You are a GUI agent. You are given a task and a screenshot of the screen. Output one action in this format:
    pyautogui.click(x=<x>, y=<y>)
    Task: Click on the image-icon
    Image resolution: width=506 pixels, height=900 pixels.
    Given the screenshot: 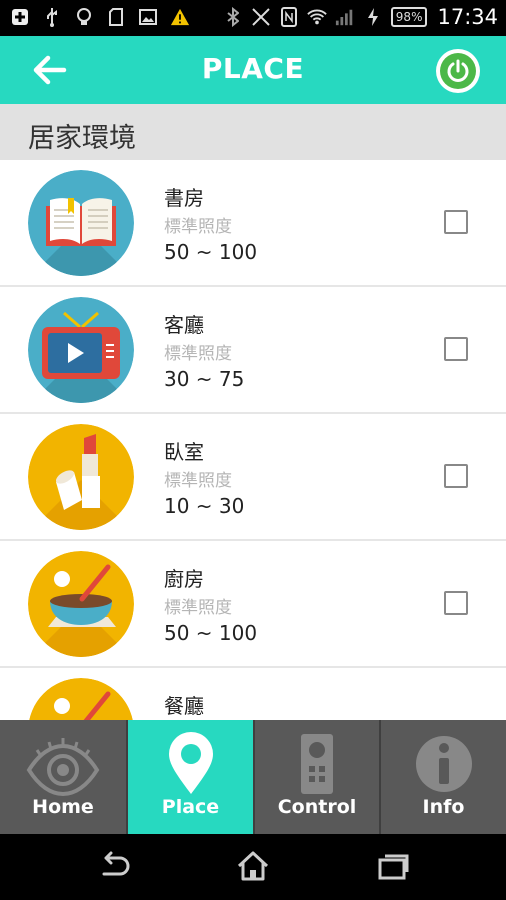 What is the action you would take?
    pyautogui.click(x=148, y=17)
    